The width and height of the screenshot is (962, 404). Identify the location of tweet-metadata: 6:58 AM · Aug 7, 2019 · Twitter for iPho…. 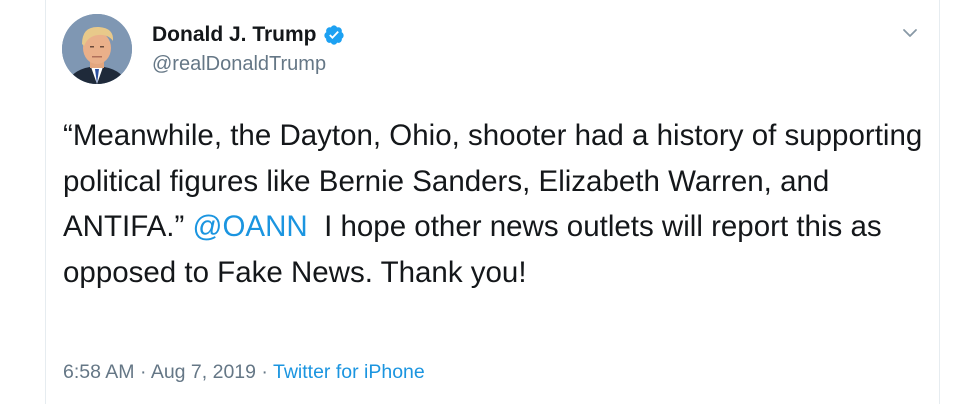
(244, 372).